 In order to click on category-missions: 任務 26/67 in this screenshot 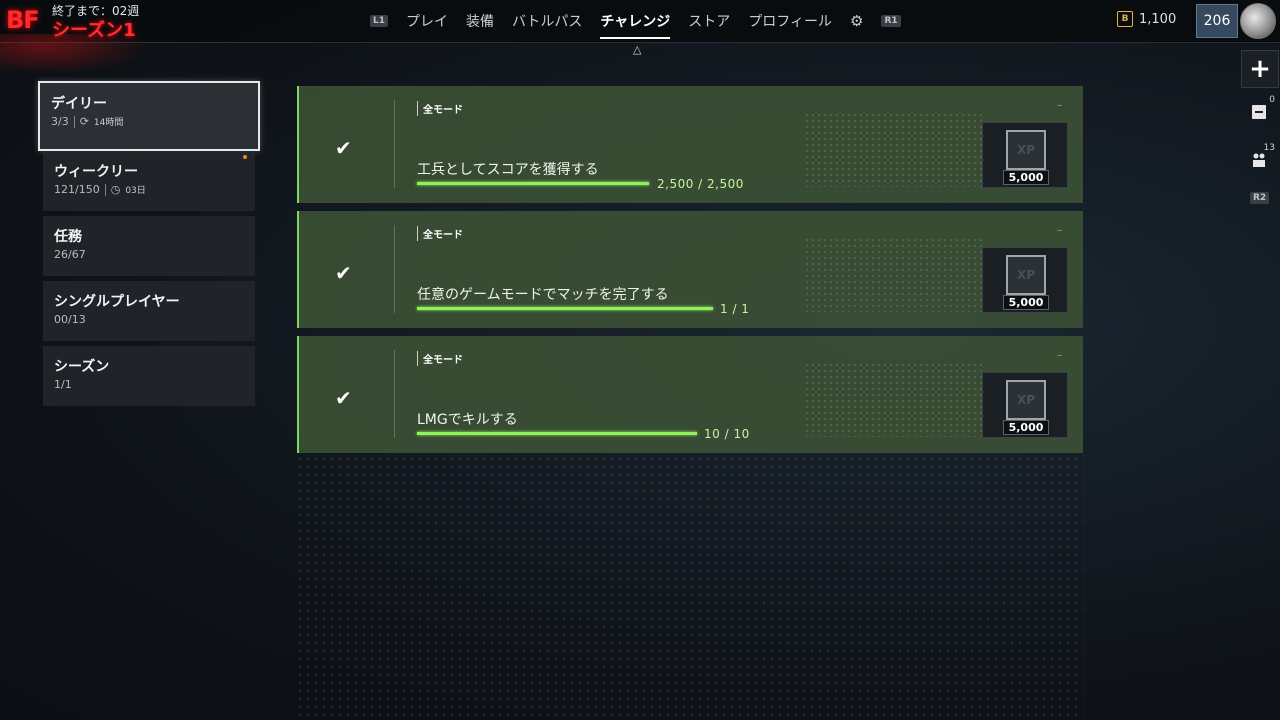, I will do `click(149, 246)`.